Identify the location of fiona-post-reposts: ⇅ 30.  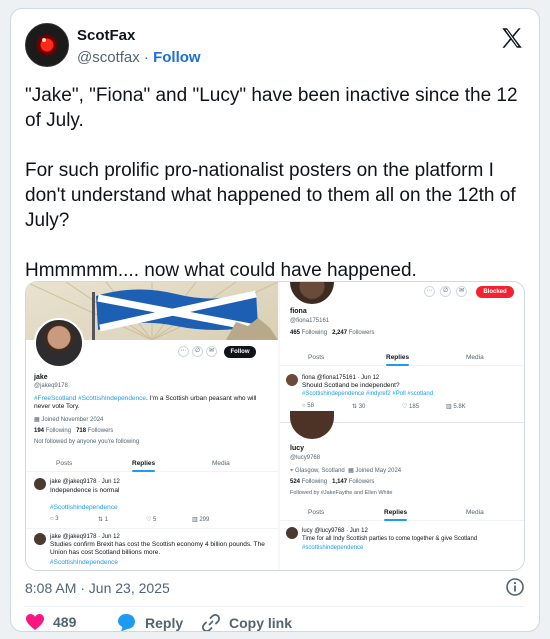
(359, 407).